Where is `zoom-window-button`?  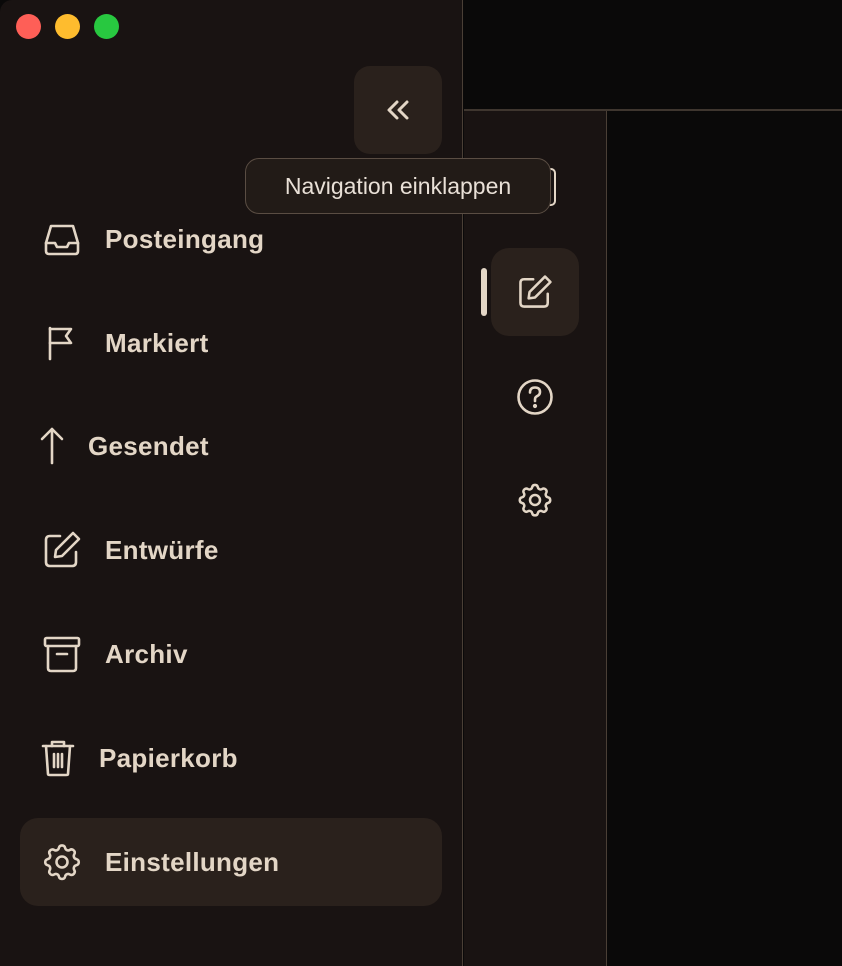 zoom-window-button is located at coordinates (106, 26).